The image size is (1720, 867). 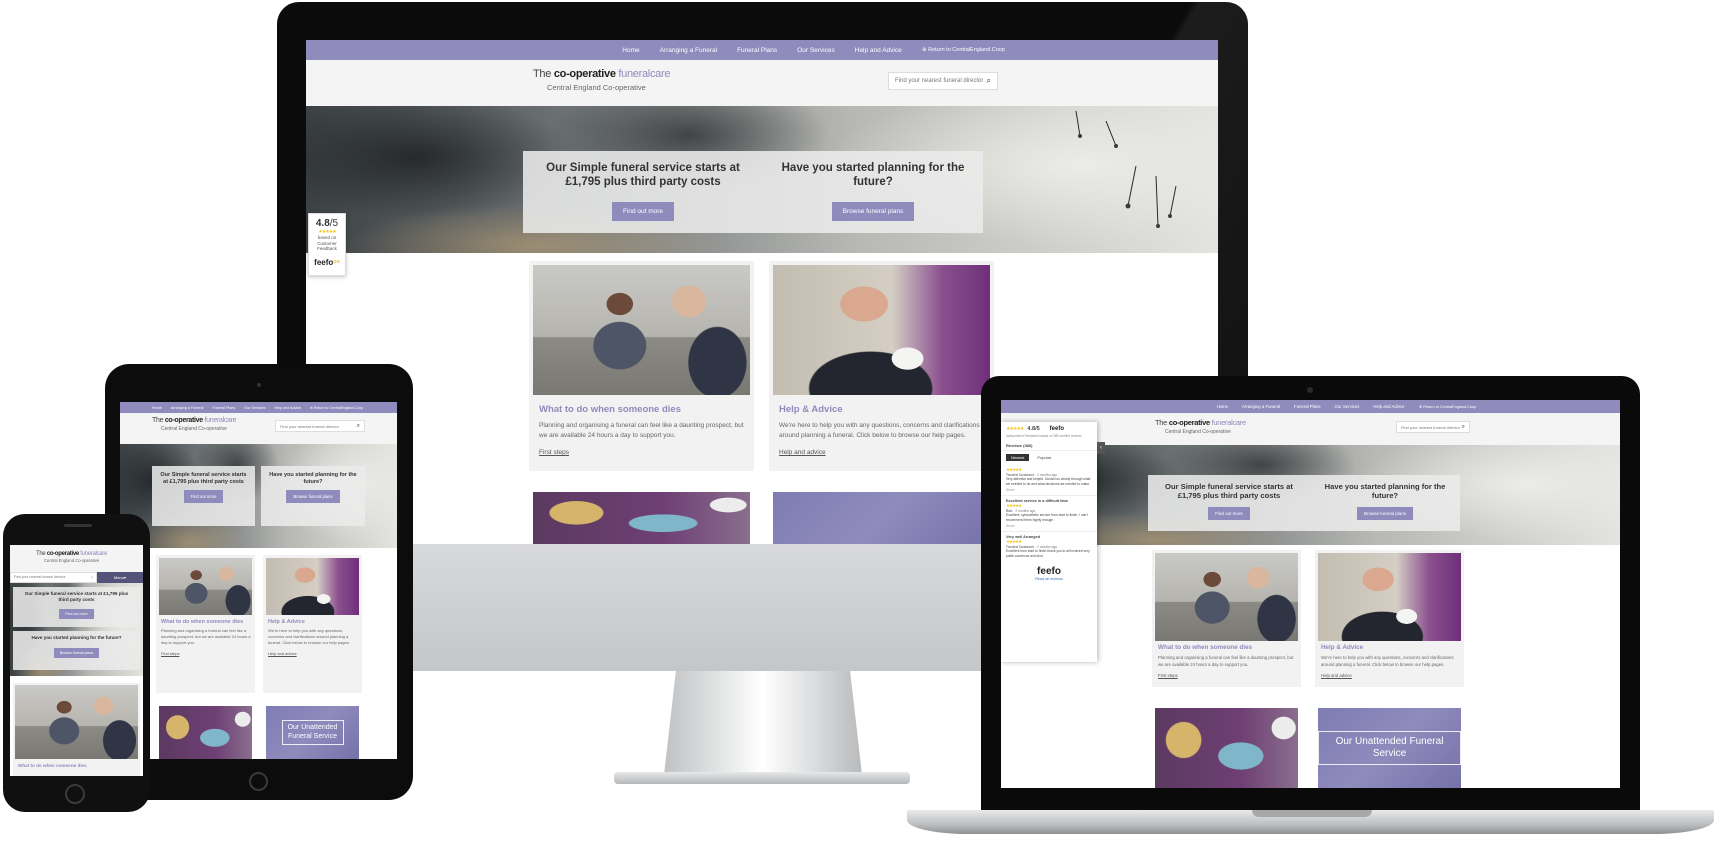 What do you see at coordinates (1101, 448) in the screenshot?
I see `panel-collapse-icon: ‹` at bounding box center [1101, 448].